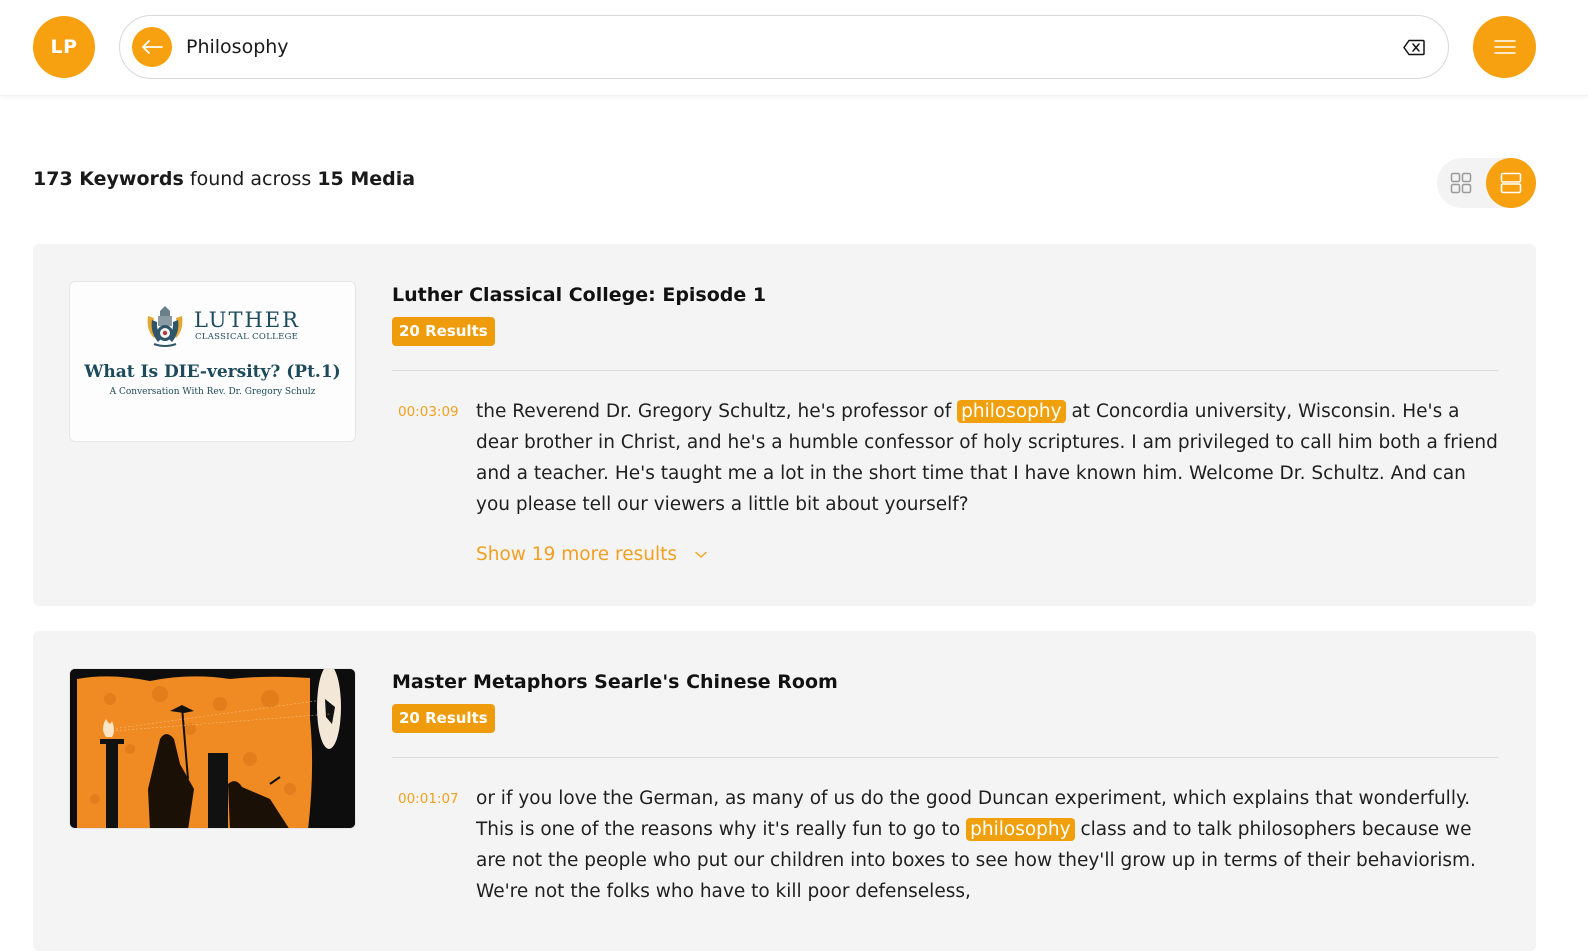 The width and height of the screenshot is (1588, 951). I want to click on college-crest-logo, so click(165, 326).